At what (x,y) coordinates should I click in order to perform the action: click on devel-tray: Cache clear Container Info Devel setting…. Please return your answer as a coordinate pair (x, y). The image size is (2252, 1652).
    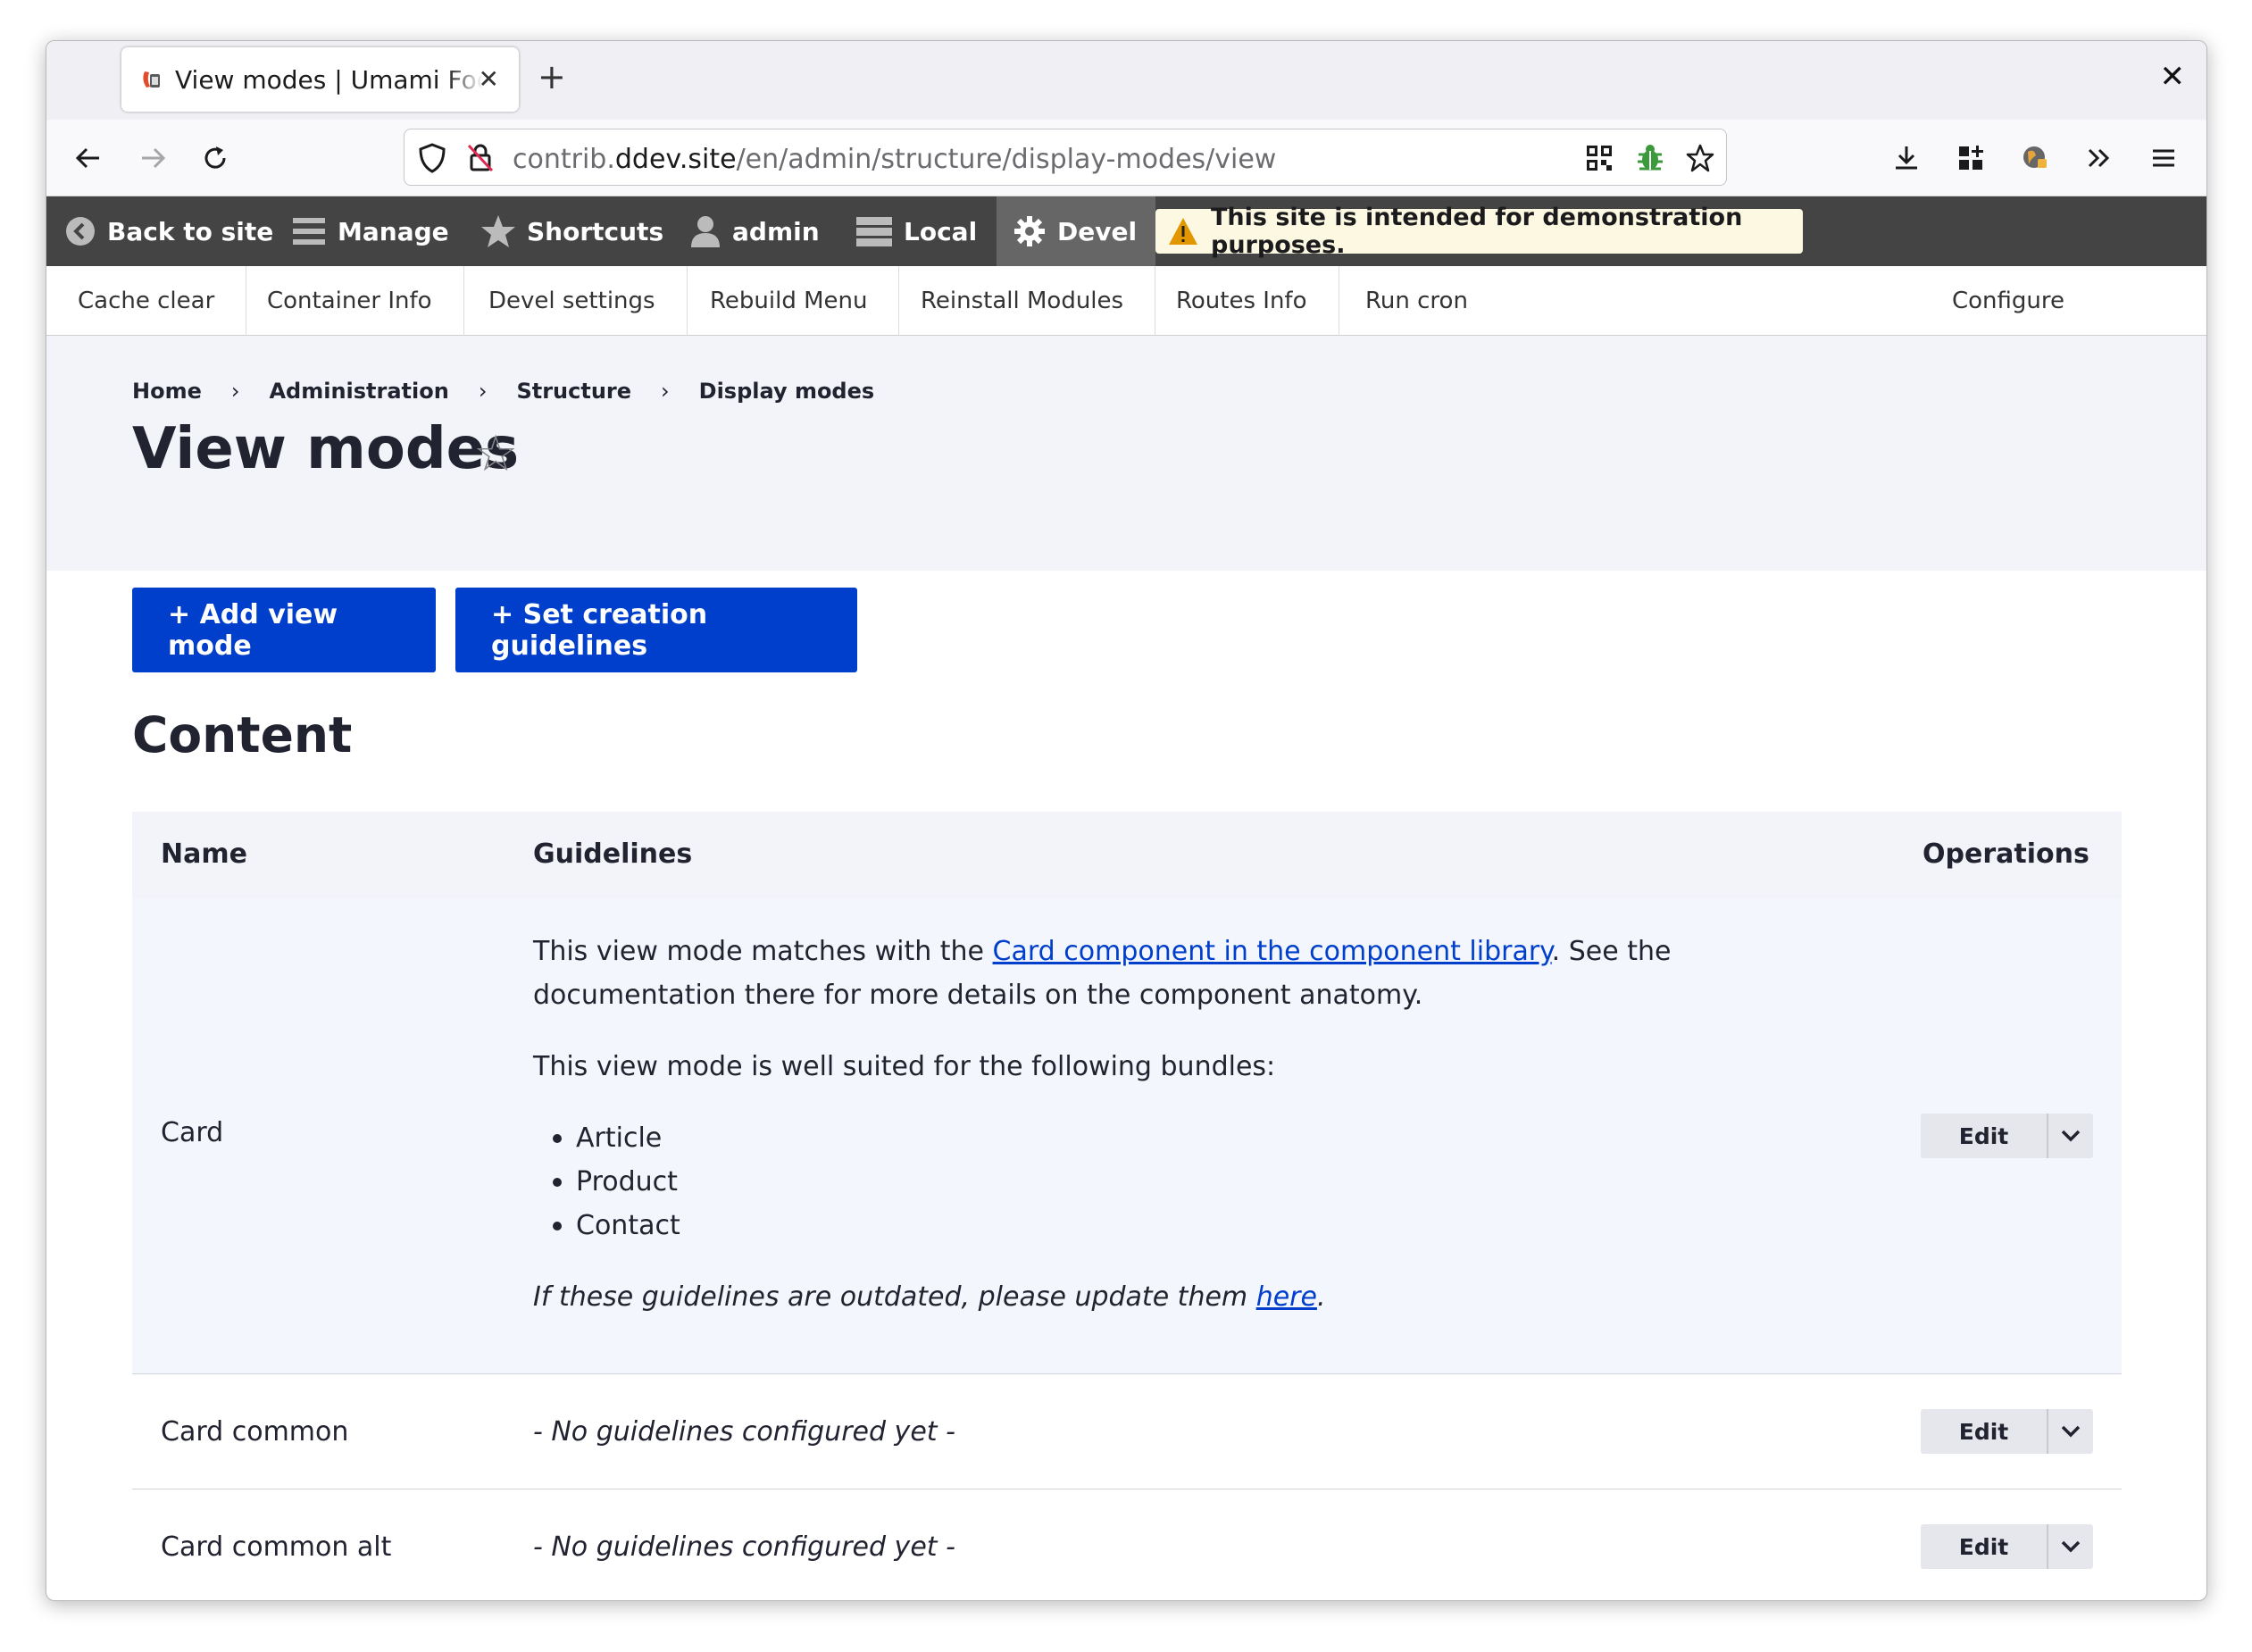
    Looking at the image, I should click on (1126, 301).